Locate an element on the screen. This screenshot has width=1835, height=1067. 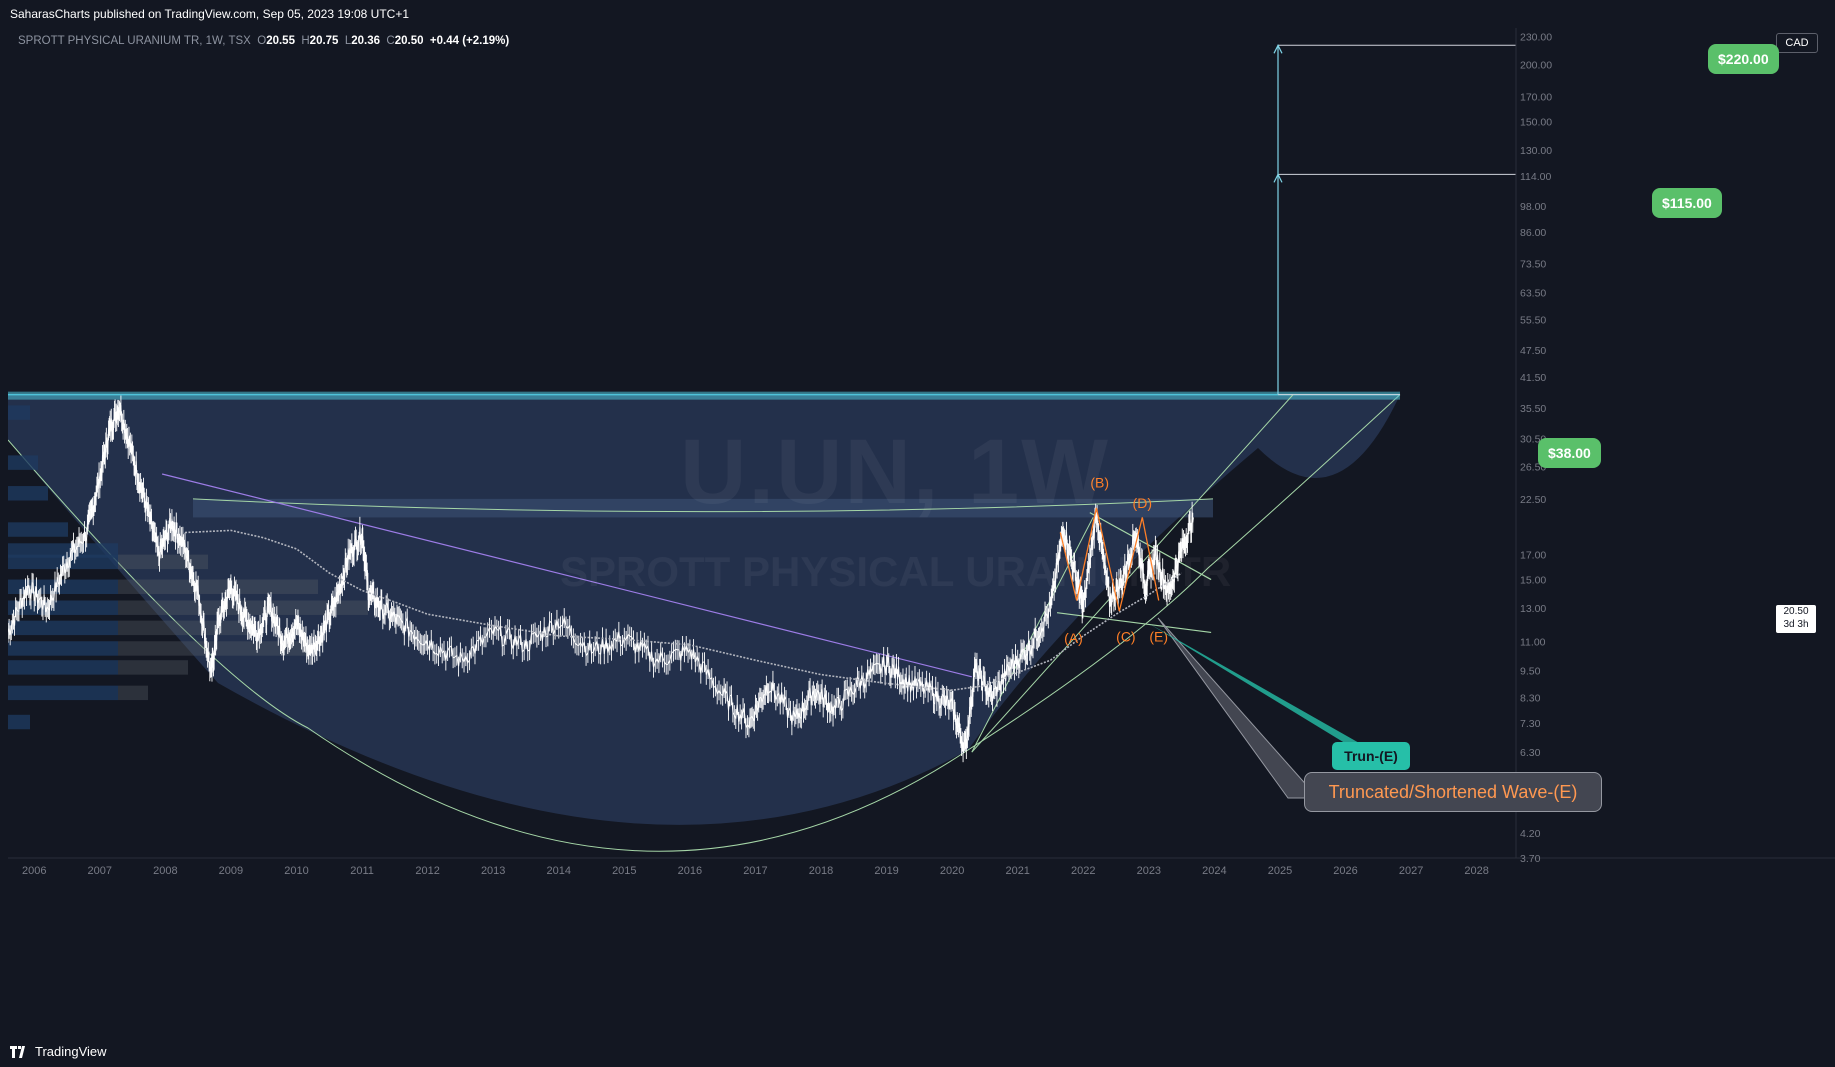
watermark-ticker: U.UN, 1W is located at coordinates (895, 472).